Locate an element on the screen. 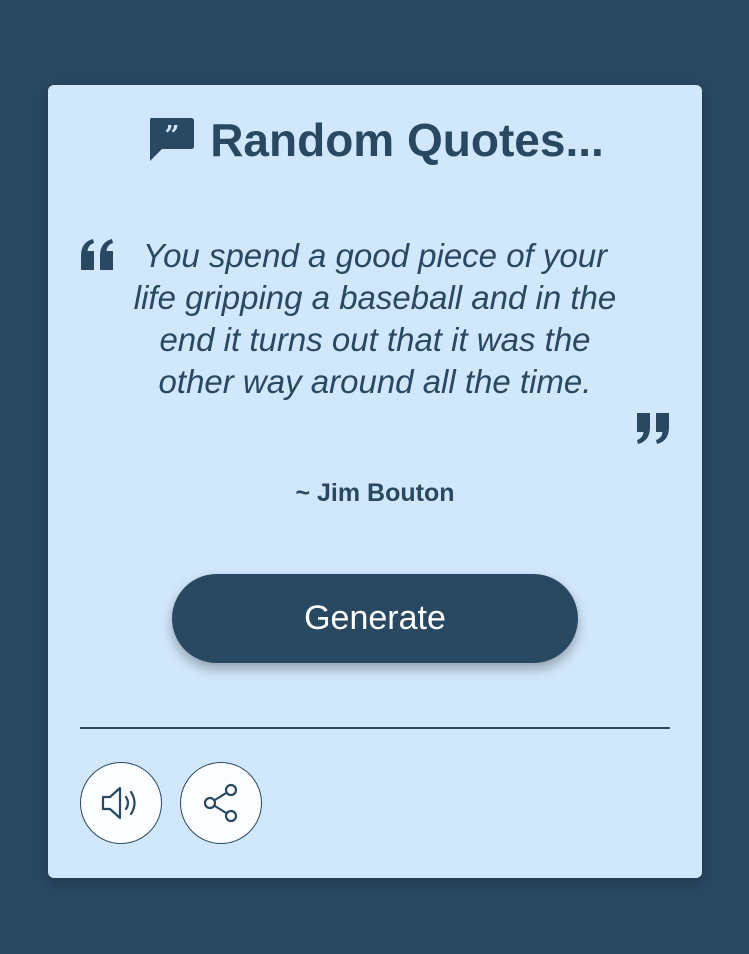  open-quote-icon is located at coordinates (98, 255).